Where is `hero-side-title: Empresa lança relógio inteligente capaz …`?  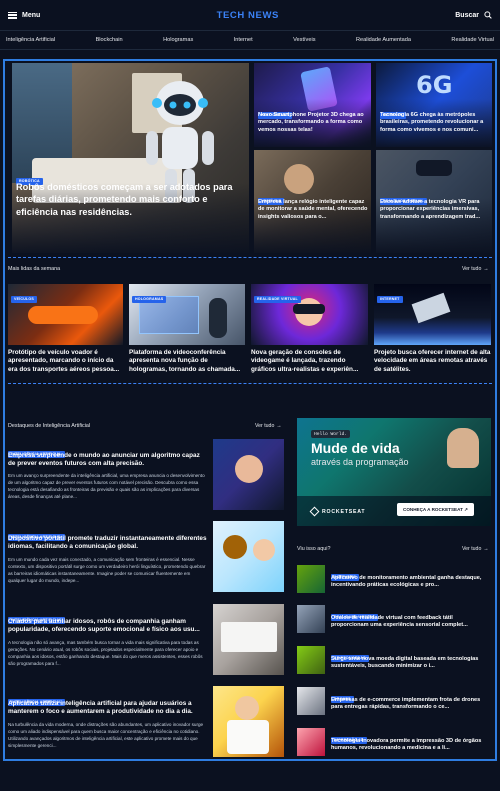 hero-side-title: Empresa lança relógio inteligente capaz … is located at coordinates (314, 210).